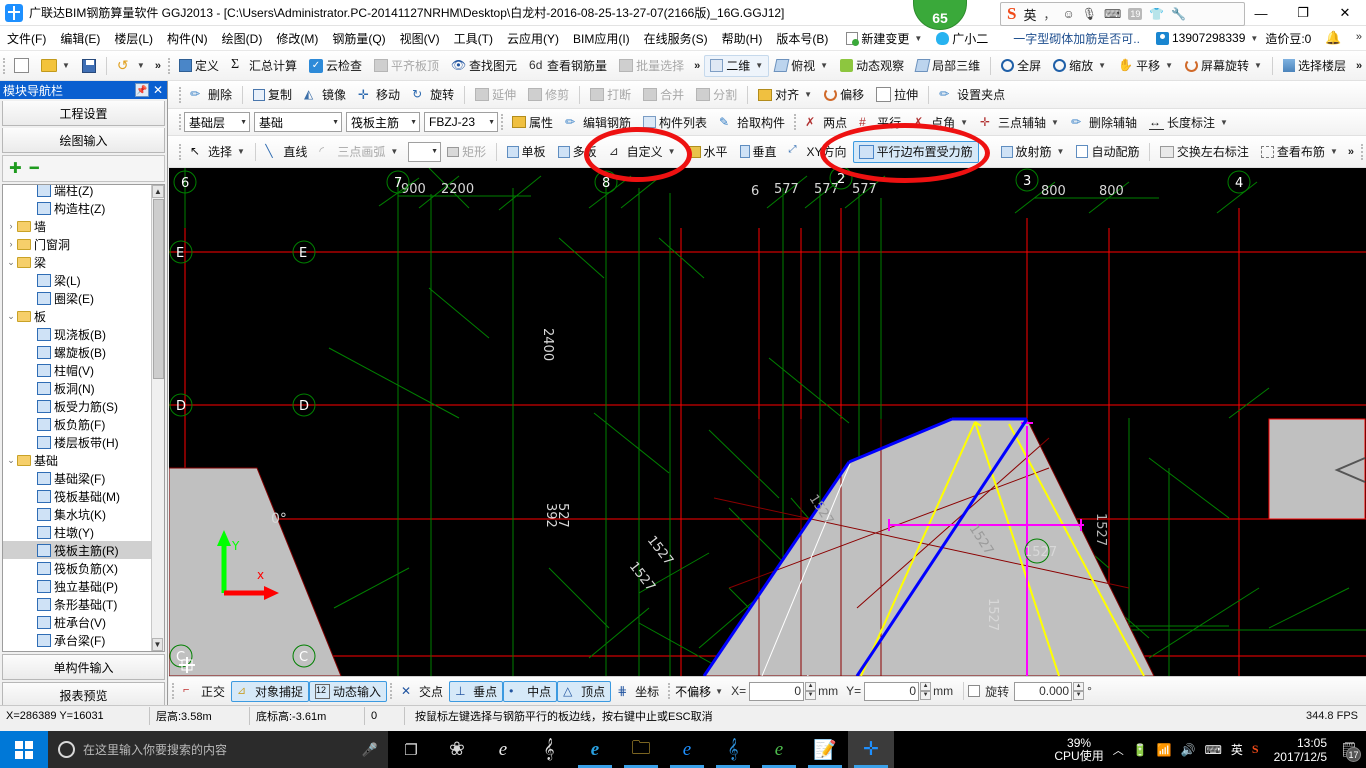  I want to click on cloud-check-button: ✓ 云检查, so click(335, 66).